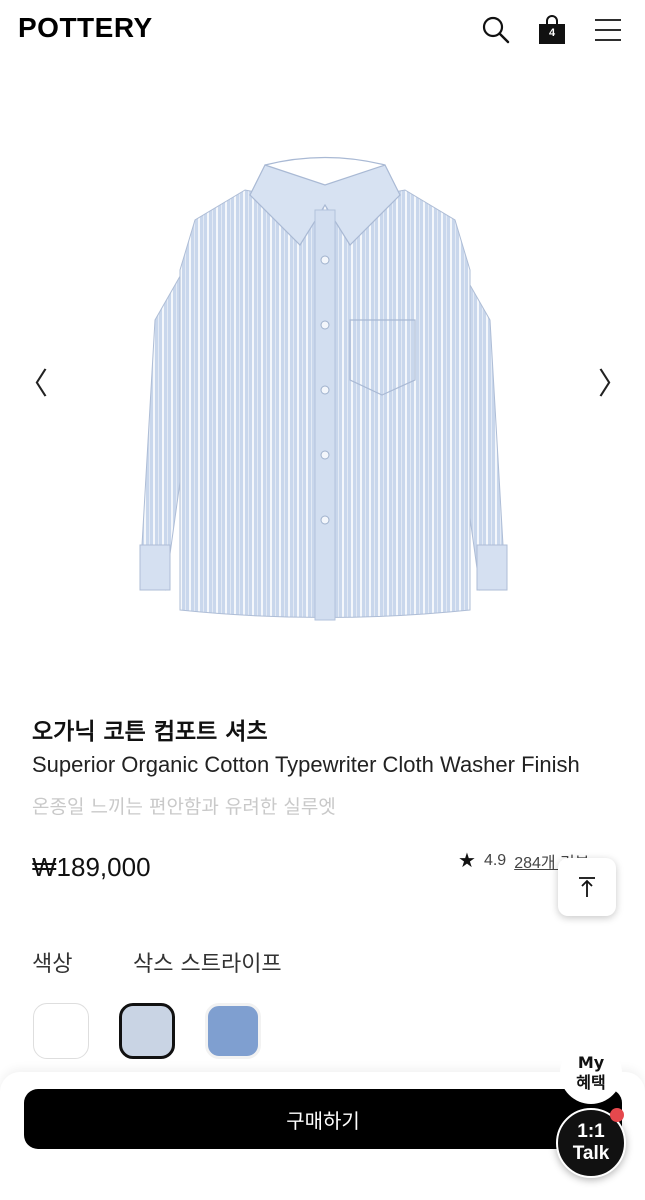  I want to click on scroll-to-top-button, so click(587, 887).